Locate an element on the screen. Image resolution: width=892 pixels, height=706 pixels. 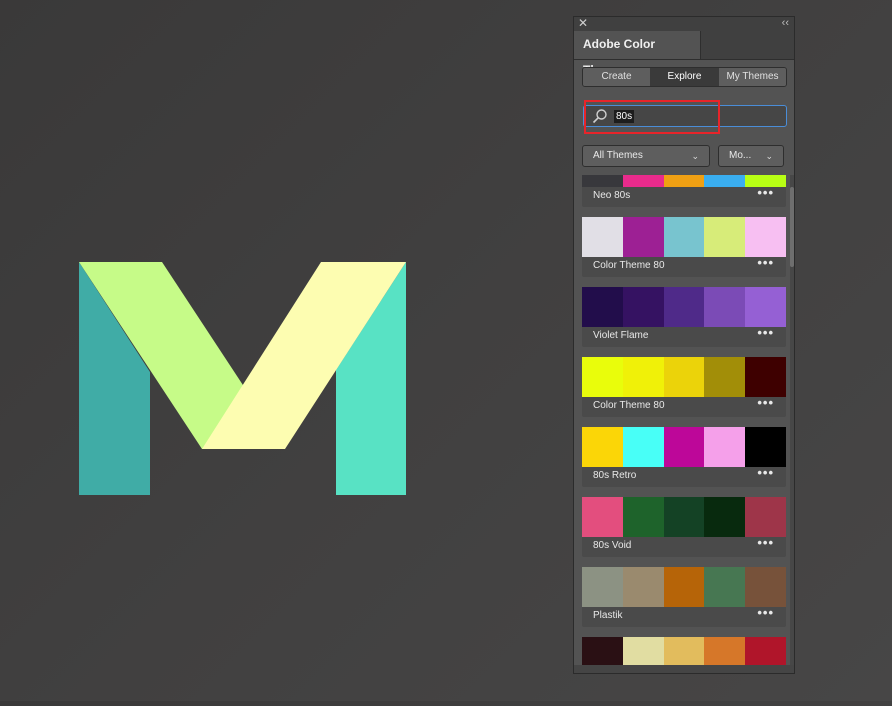
theme-card: 80s Void ••• is located at coordinates (684, 527).